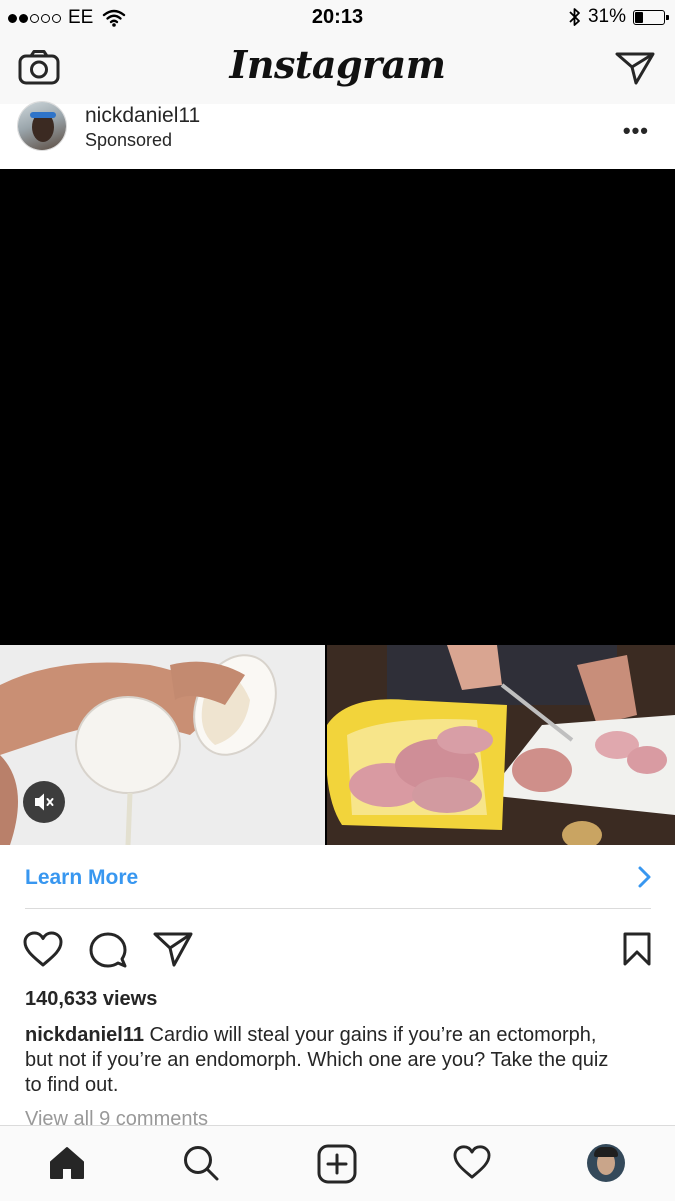 The height and width of the screenshot is (1201, 675). I want to click on status-bar: EE 20:13 31%, so click(337, 18).